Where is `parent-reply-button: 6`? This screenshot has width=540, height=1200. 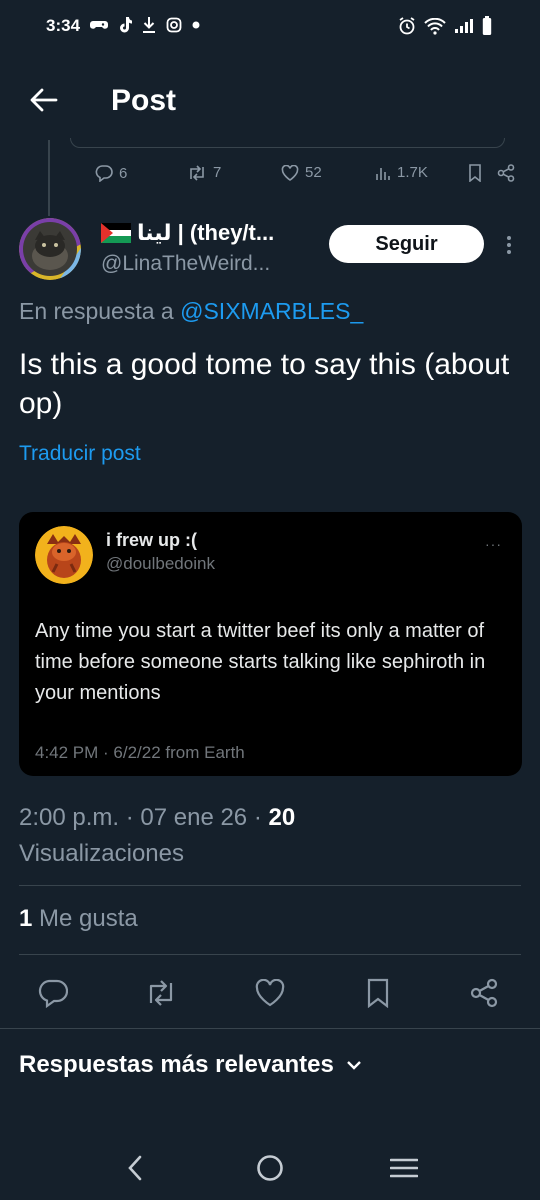 parent-reply-button: 6 is located at coordinates (111, 173).